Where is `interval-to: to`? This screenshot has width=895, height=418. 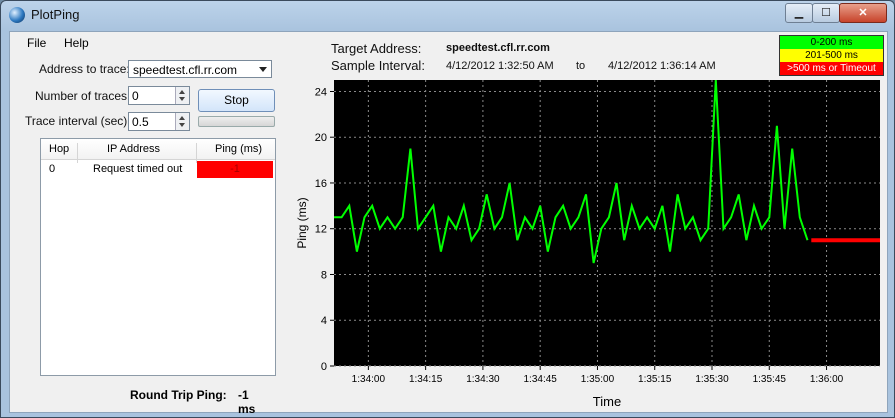 interval-to: to is located at coordinates (581, 66).